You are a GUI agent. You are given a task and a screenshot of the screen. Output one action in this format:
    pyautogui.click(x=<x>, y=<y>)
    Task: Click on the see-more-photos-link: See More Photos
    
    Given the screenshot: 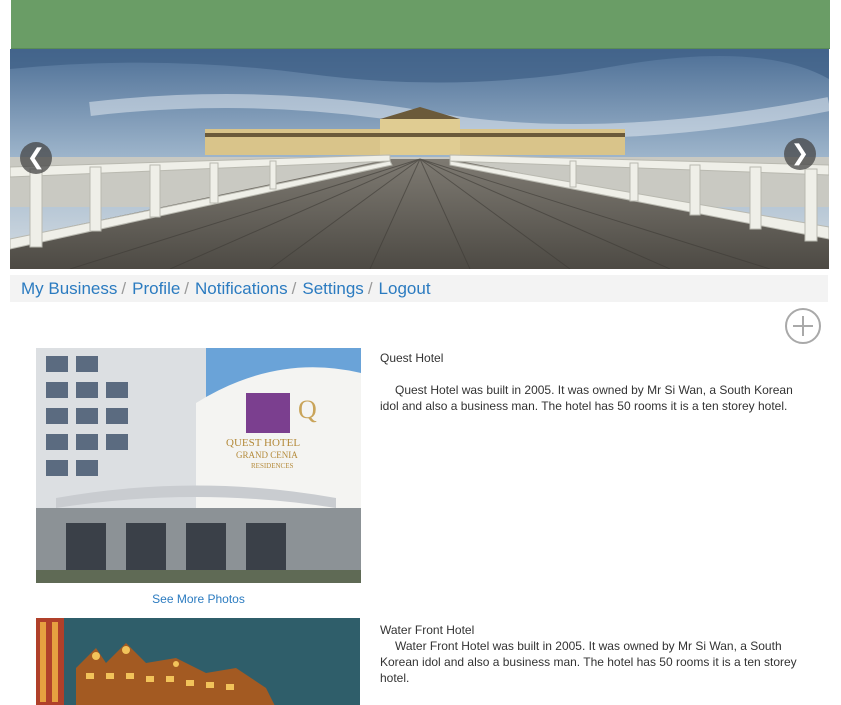 What is the action you would take?
    pyautogui.click(x=198, y=599)
    